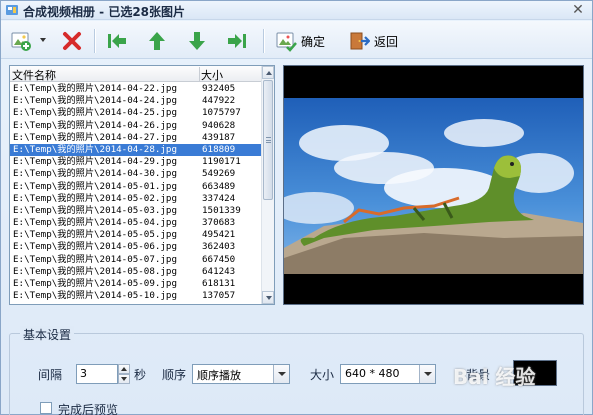 The image size is (593, 415). What do you see at coordinates (219, 247) in the screenshot?
I see `file-size-cell: 362403` at bounding box center [219, 247].